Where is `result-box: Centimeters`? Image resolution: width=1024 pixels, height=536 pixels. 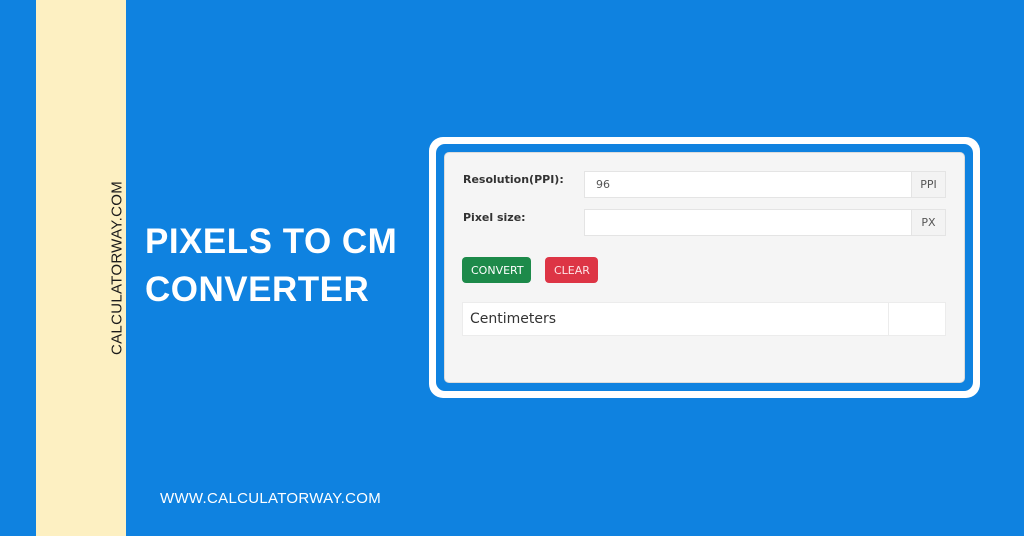
result-box: Centimeters is located at coordinates (704, 319).